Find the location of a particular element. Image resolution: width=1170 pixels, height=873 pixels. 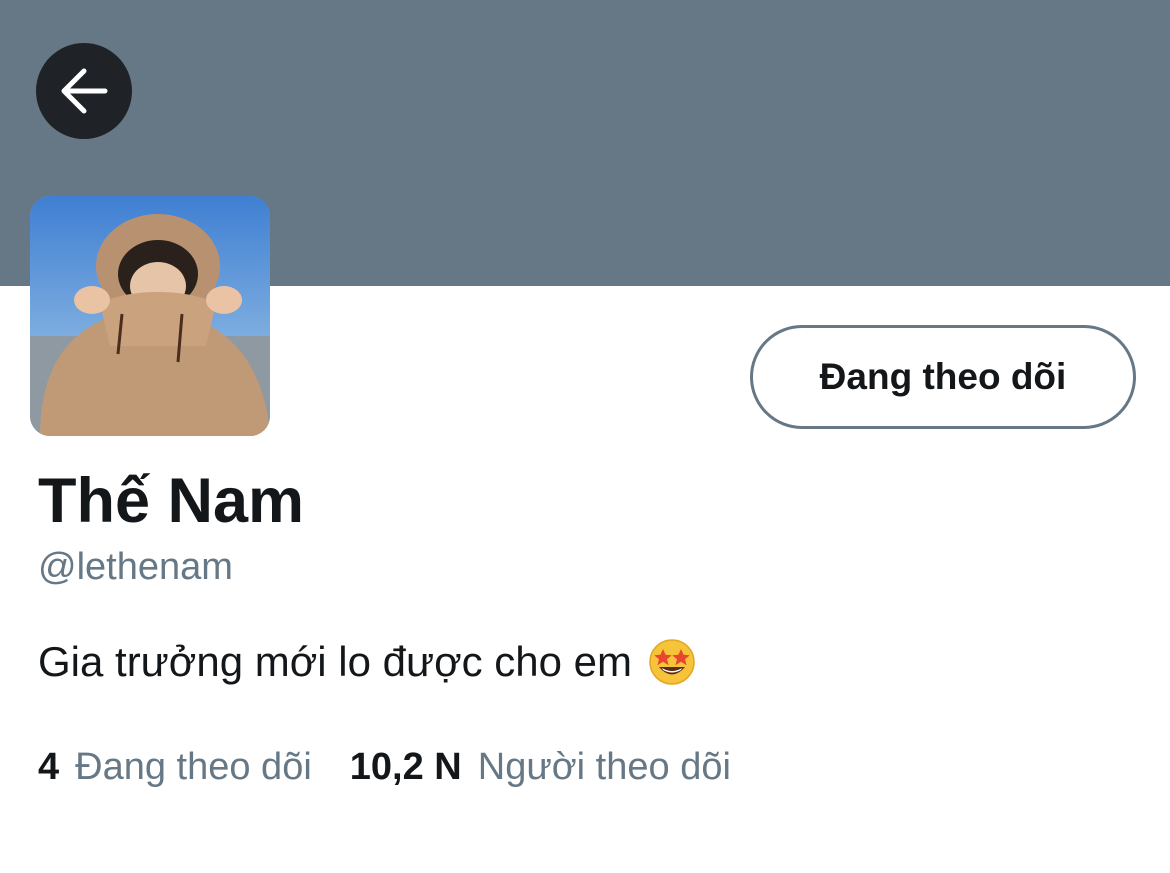

profile-stats: 4 Đang theo dõi 10,2 N Người theo dõi is located at coordinates (384, 767).